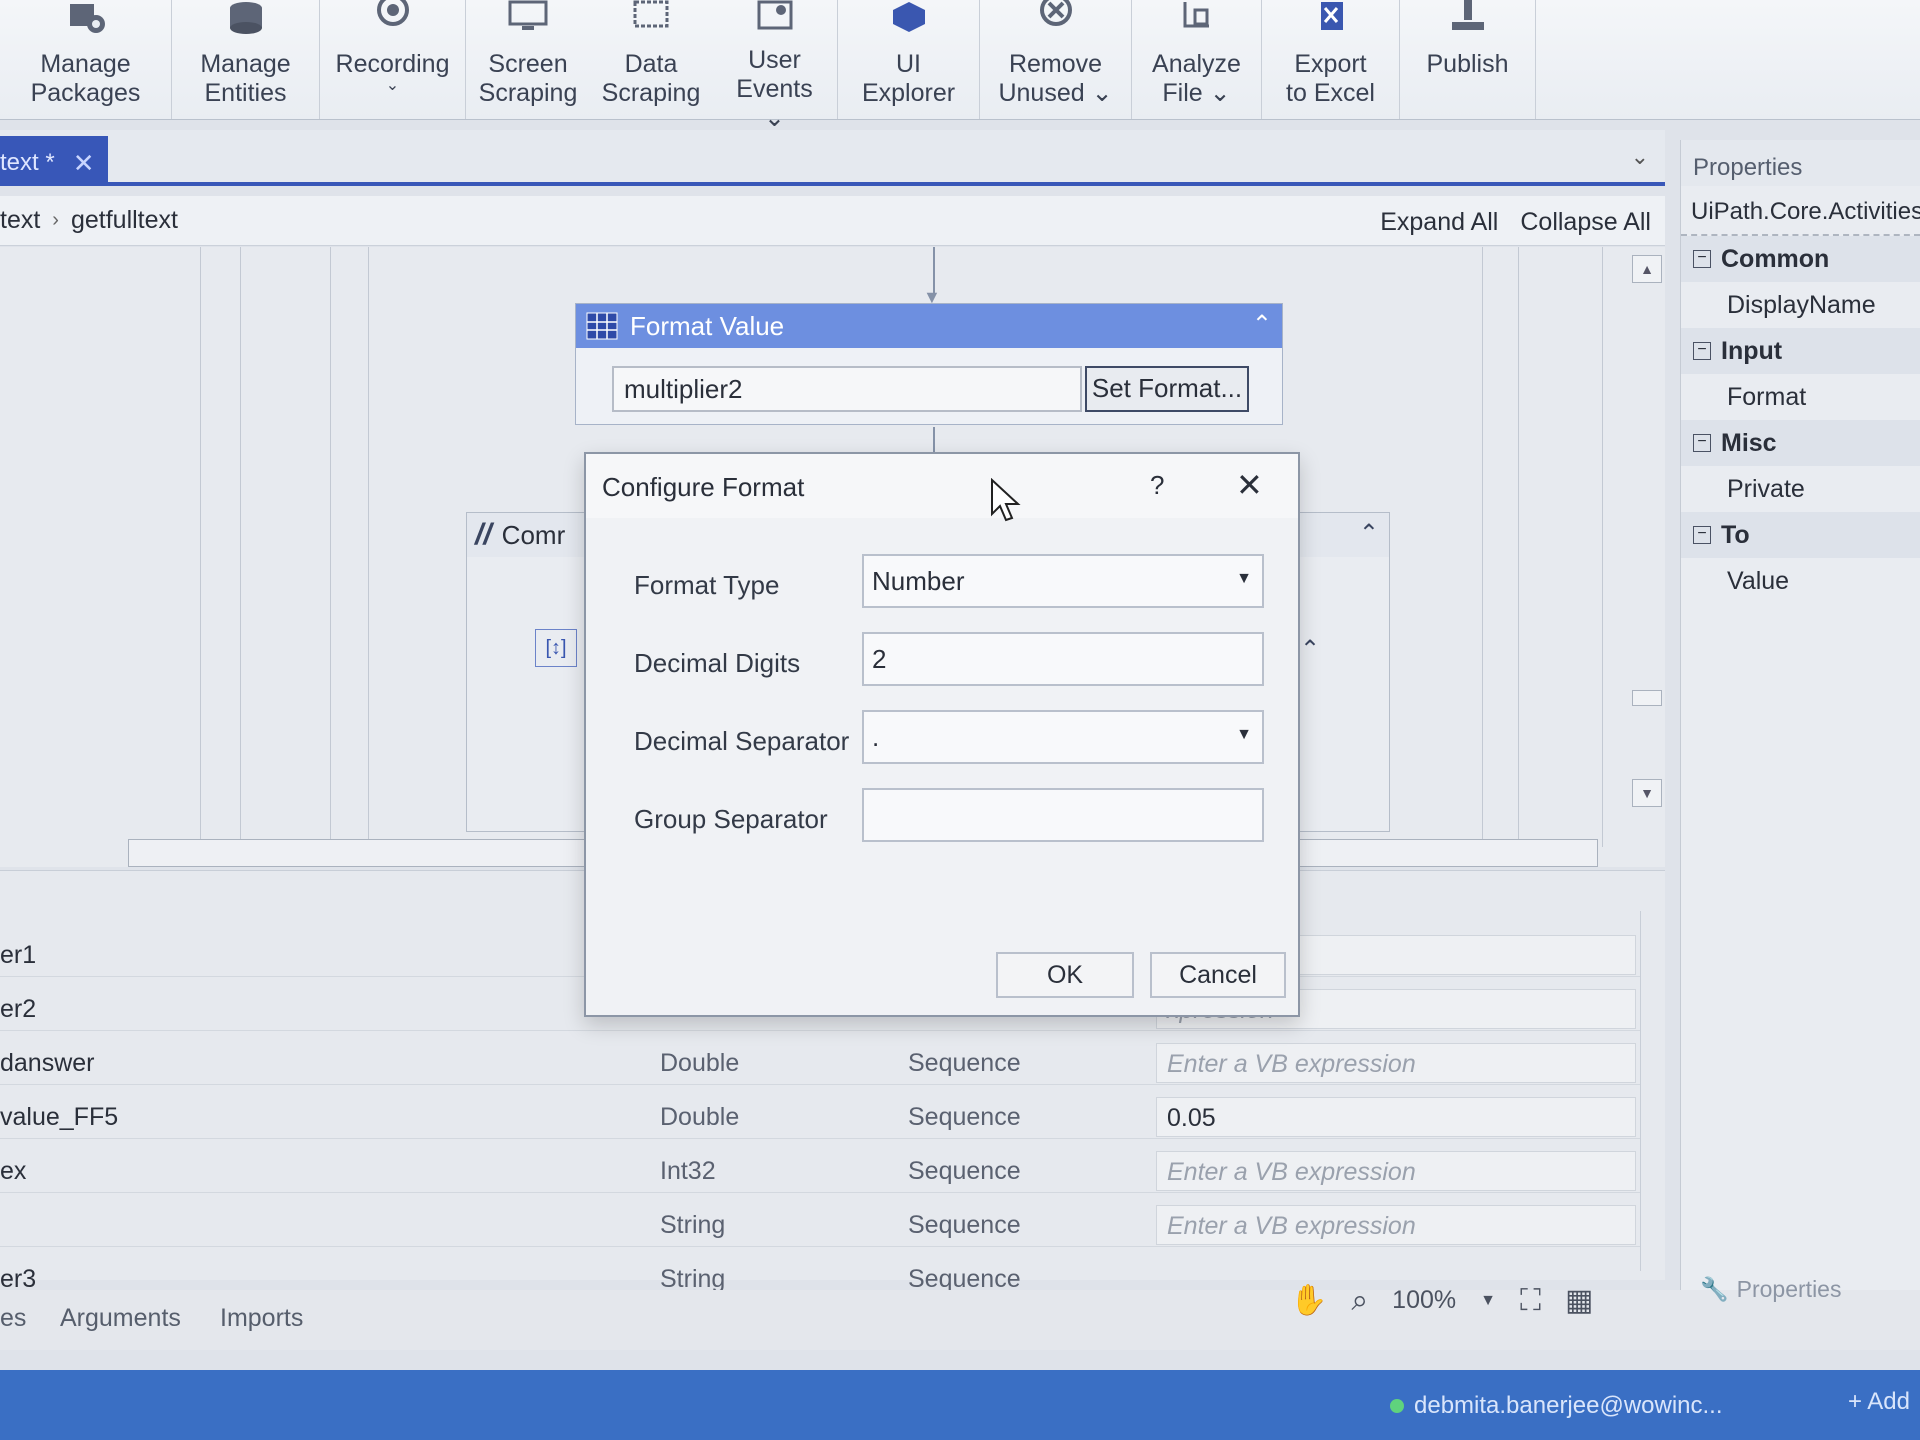 The width and height of the screenshot is (1920, 1440). Describe the element at coordinates (918, 581) in the screenshot. I see `format-type-value: Number` at that location.